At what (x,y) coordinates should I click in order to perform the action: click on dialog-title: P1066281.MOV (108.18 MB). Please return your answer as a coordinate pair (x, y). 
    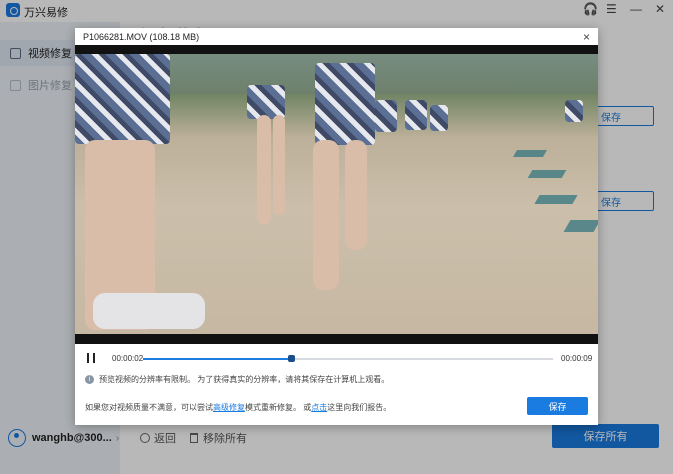
    Looking at the image, I should click on (141, 37).